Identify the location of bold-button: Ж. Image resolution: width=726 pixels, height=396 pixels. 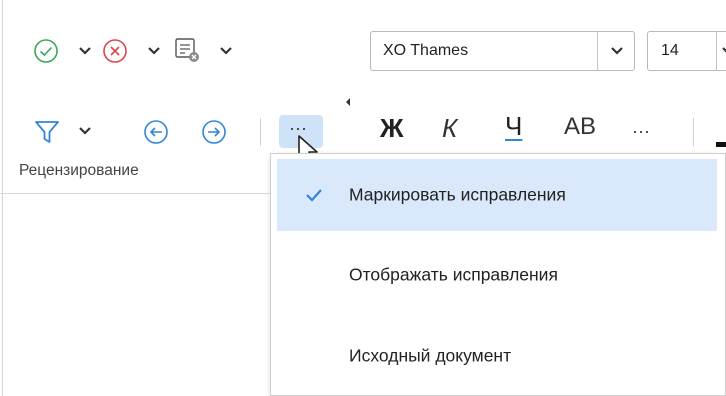
(392, 128).